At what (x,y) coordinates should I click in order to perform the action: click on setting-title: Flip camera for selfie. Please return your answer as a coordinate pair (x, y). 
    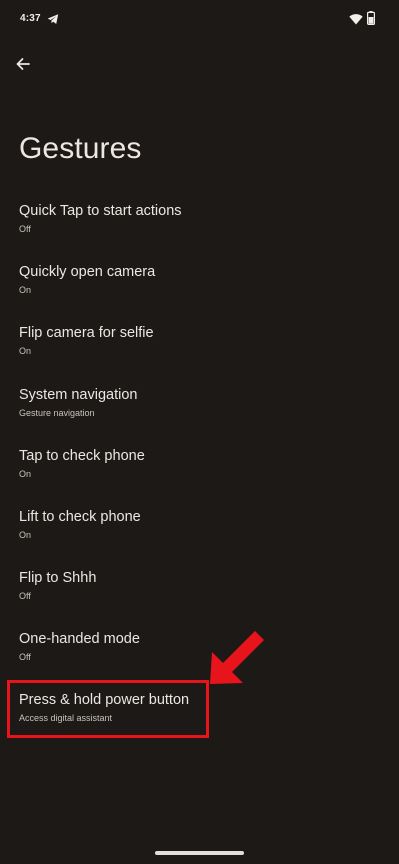
    Looking at the image, I should click on (86, 333).